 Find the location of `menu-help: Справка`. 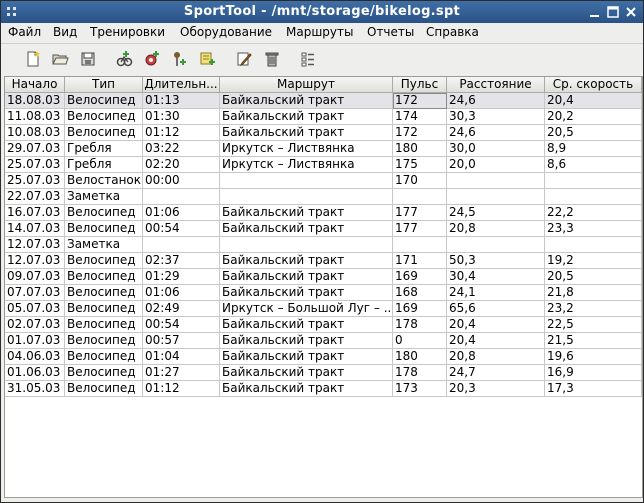

menu-help: Справка is located at coordinates (452, 32).